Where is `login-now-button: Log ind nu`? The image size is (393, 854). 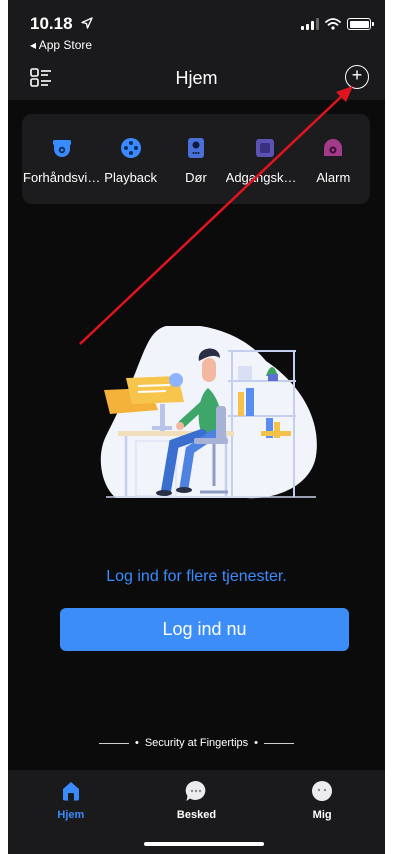 login-now-button: Log ind nu is located at coordinates (204, 629).